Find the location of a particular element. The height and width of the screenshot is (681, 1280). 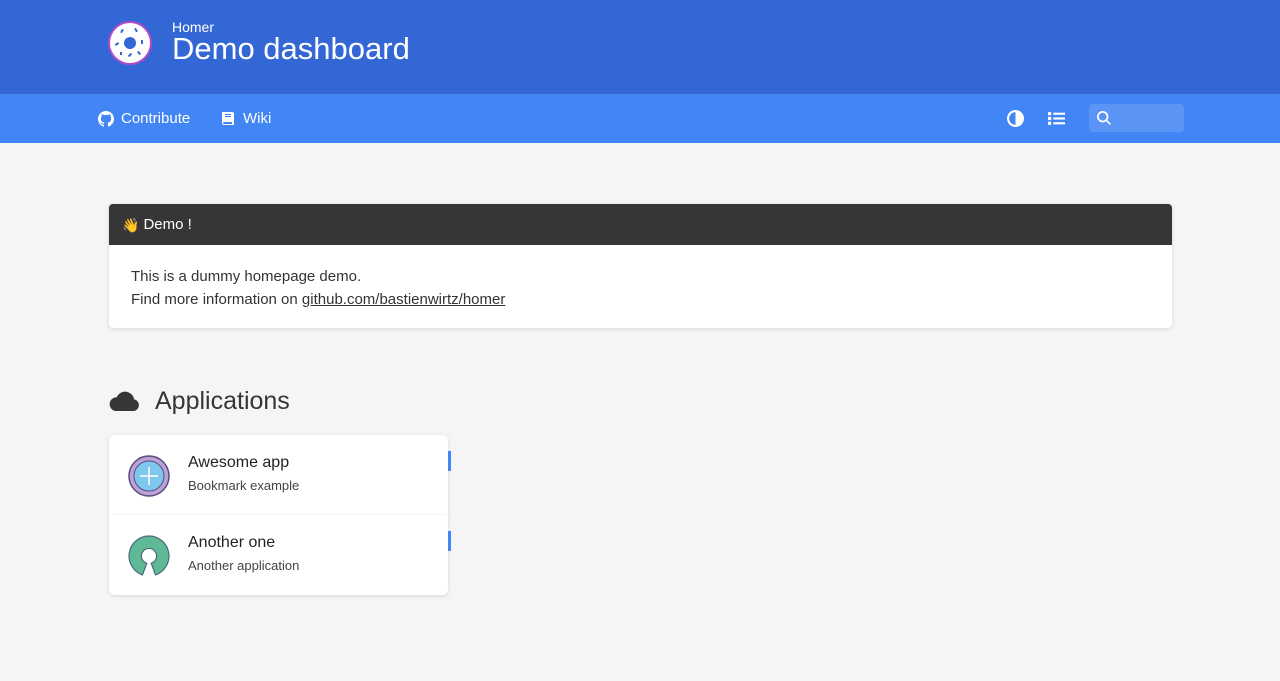

nav-link-label: Contribute is located at coordinates (156, 118).